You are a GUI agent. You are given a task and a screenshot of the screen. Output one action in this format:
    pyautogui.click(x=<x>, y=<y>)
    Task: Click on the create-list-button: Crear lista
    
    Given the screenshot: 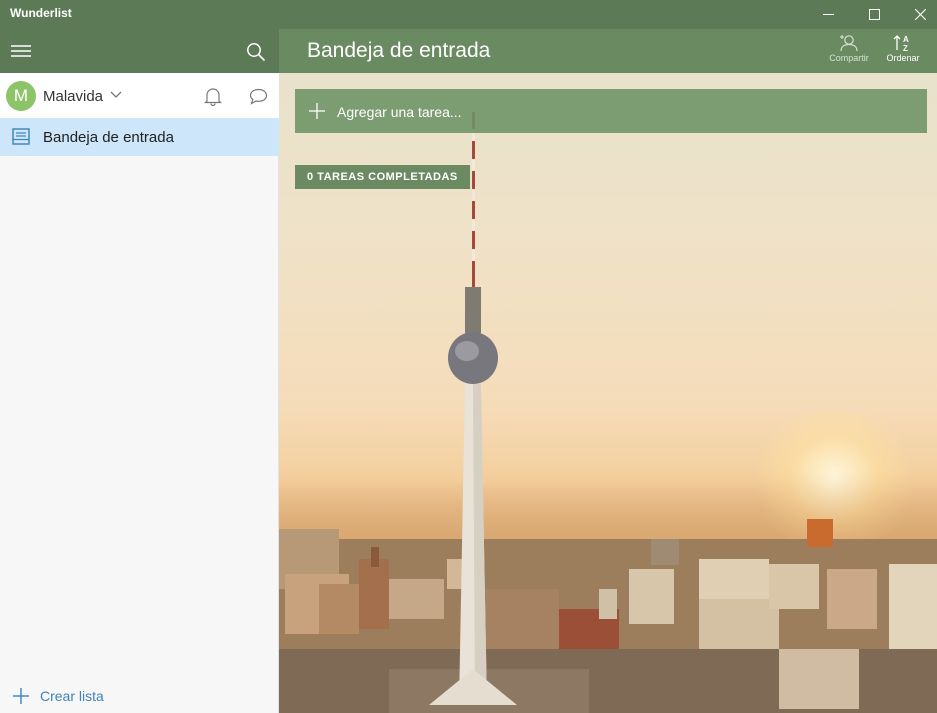 What is the action you would take?
    pyautogui.click(x=58, y=696)
    